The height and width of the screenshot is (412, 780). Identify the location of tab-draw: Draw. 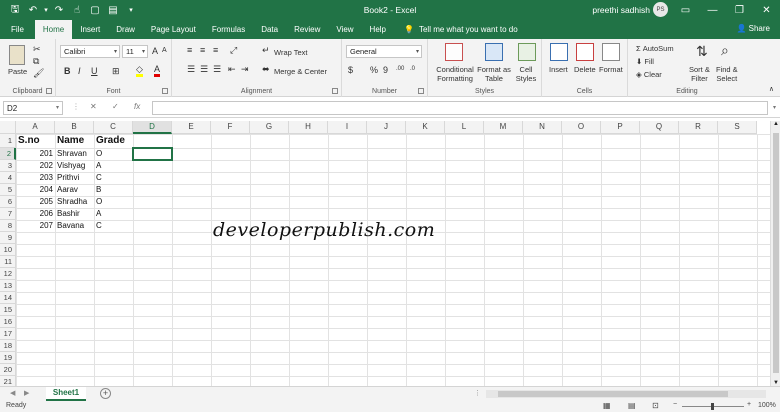
(125, 29).